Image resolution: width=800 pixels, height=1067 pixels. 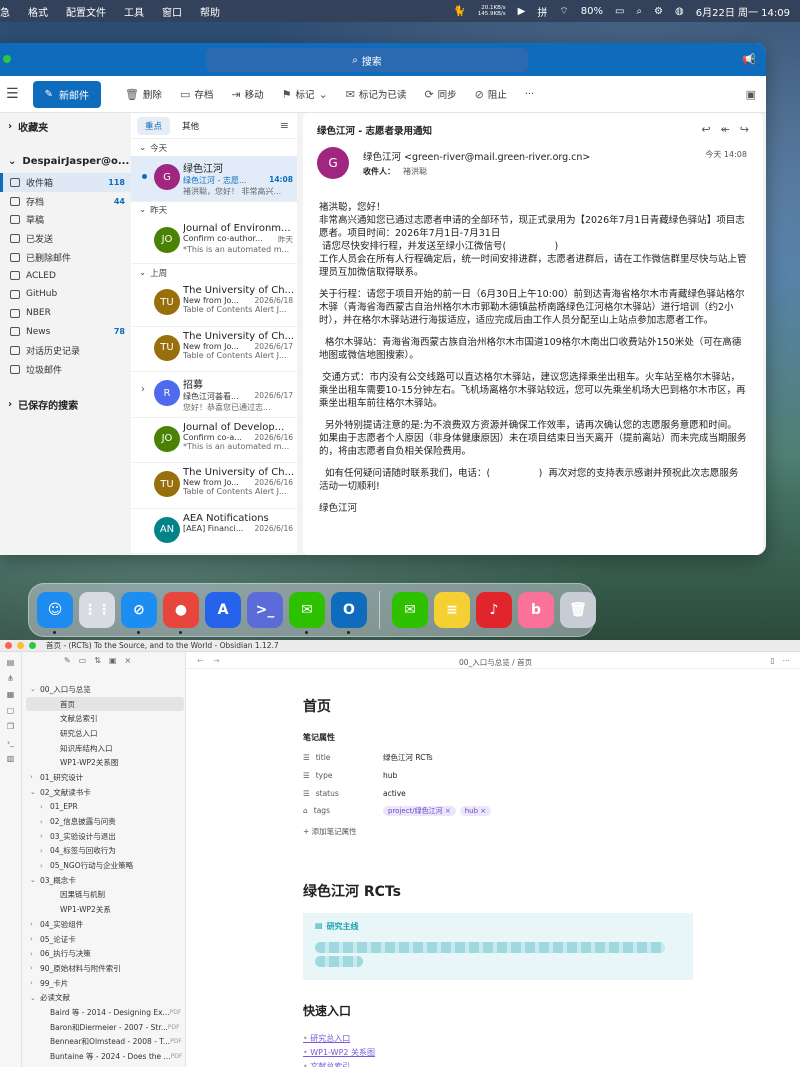 I want to click on message-group-header: ⌄ 上周, so click(x=214, y=272).